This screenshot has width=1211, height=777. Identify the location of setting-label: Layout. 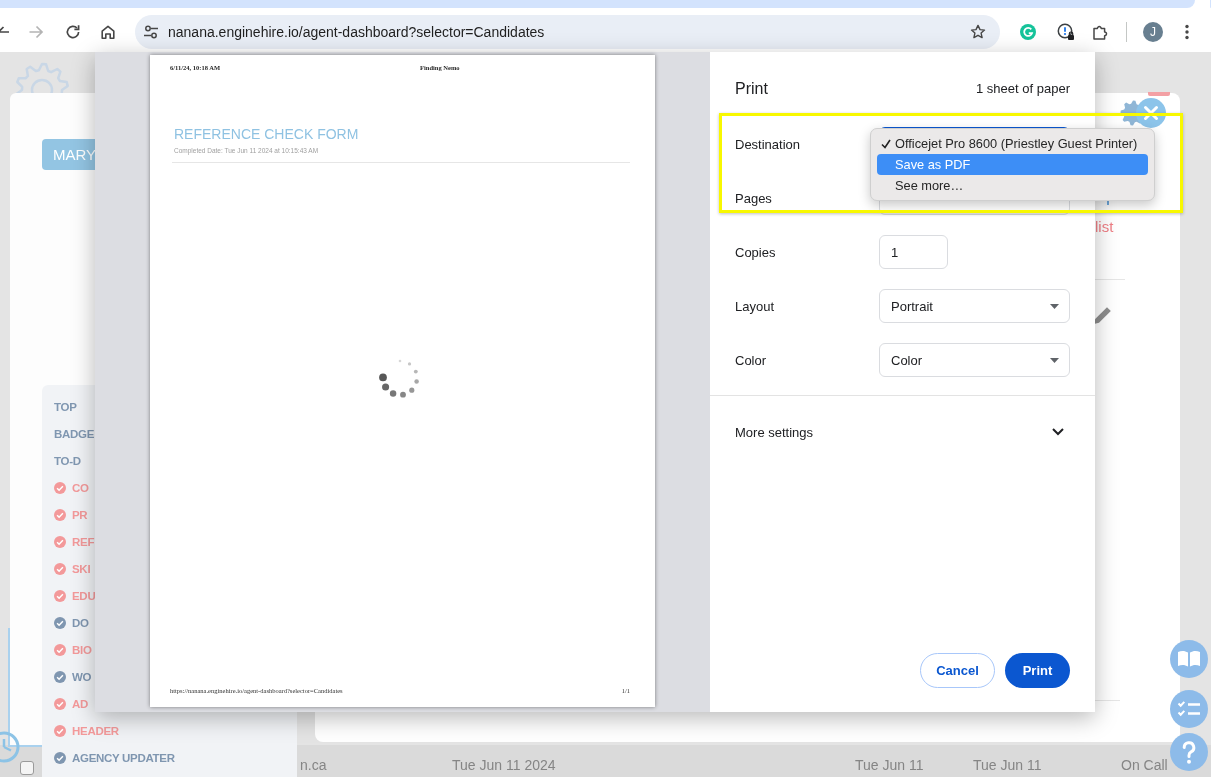
(755, 306).